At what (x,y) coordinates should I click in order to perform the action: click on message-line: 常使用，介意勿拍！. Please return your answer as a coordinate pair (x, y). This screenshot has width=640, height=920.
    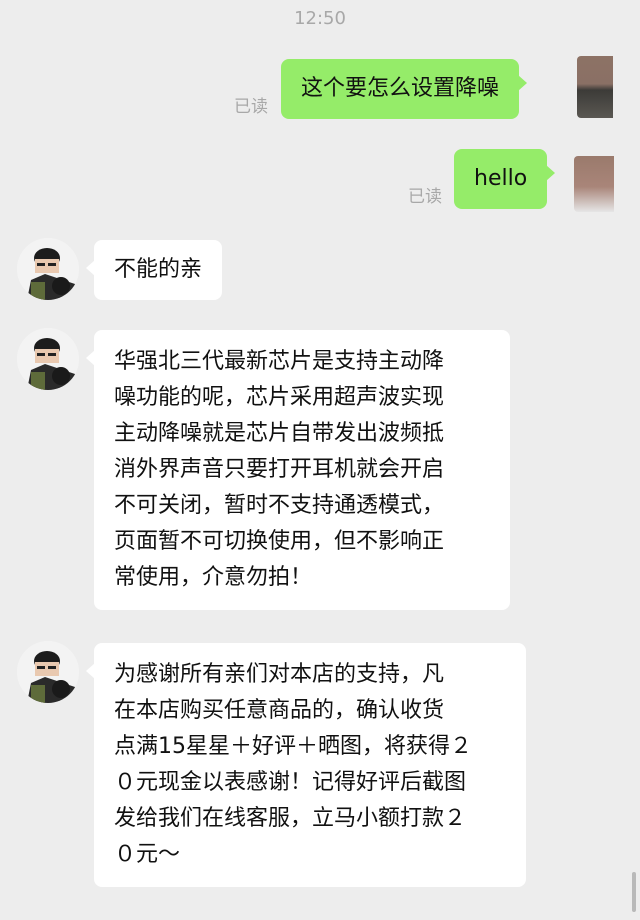
    Looking at the image, I should click on (213, 577).